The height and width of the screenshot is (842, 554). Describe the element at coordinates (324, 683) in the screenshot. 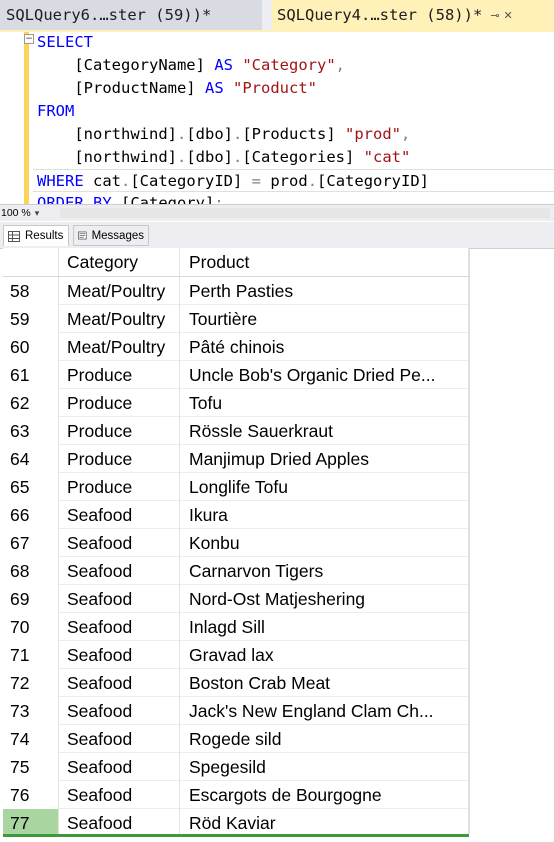

I see `product-cell: Boston Crab Meat` at that location.